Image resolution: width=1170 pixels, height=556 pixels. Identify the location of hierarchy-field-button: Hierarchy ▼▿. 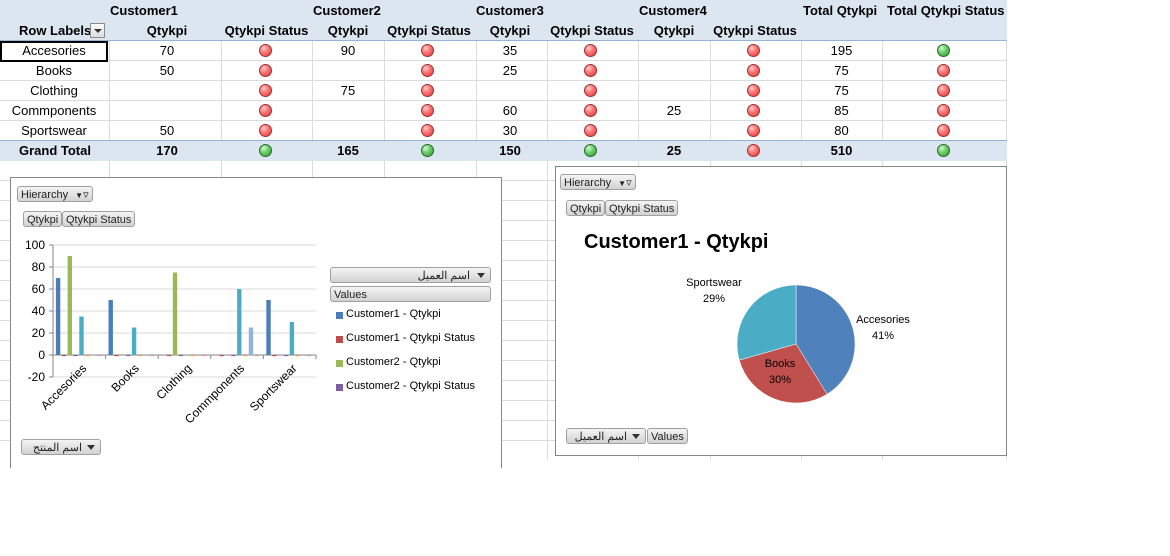
(55, 194).